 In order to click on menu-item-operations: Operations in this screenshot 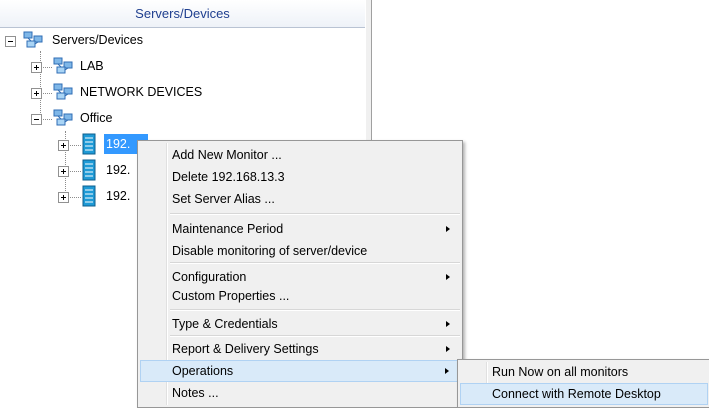, I will do `click(300, 371)`.